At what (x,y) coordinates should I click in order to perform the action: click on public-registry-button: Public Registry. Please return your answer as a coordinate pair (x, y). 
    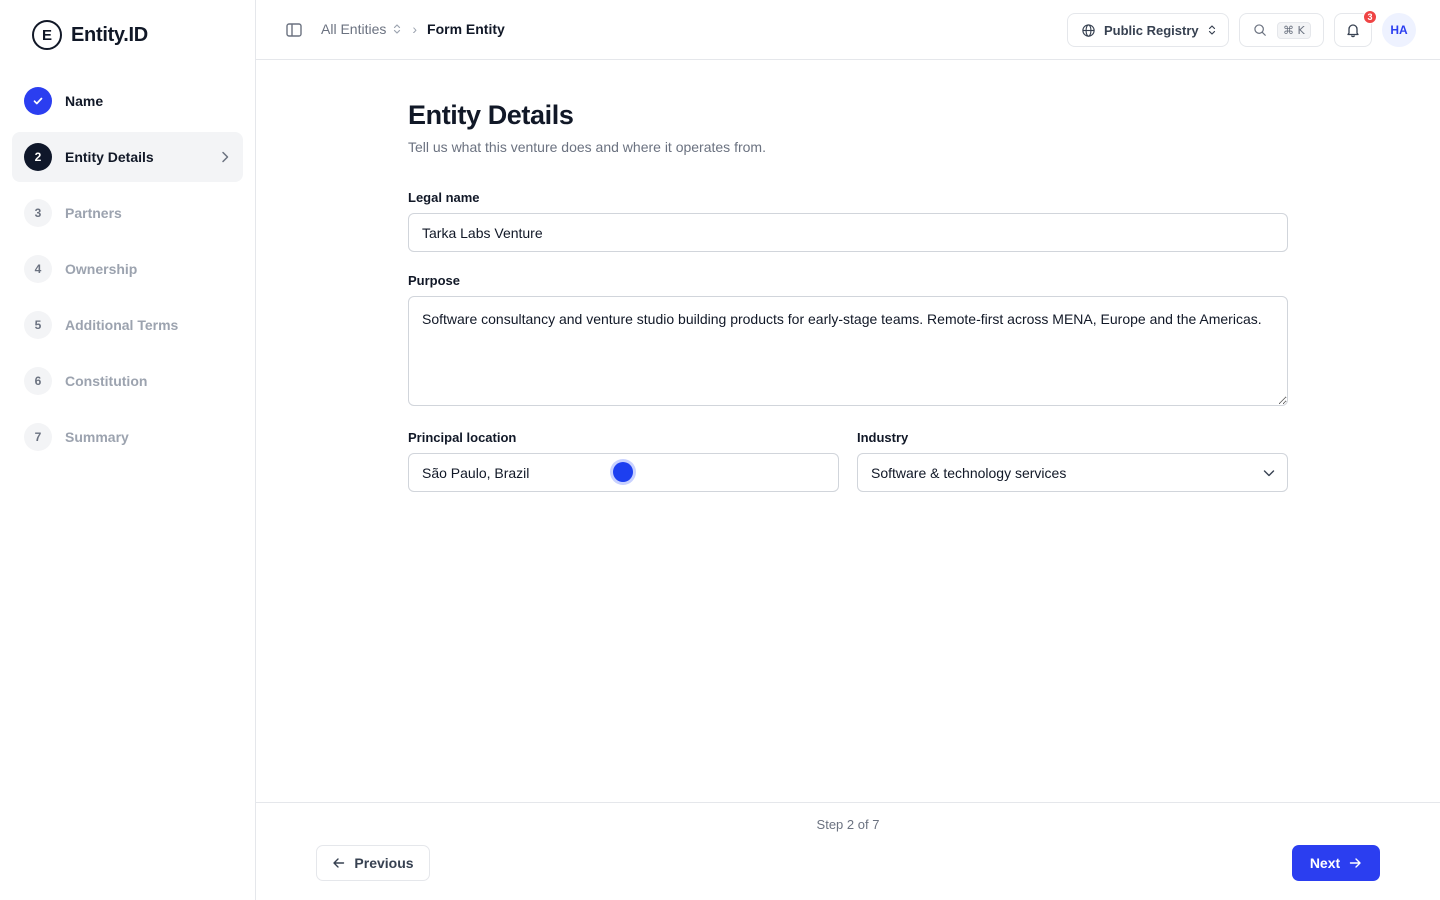
    Looking at the image, I should click on (1148, 30).